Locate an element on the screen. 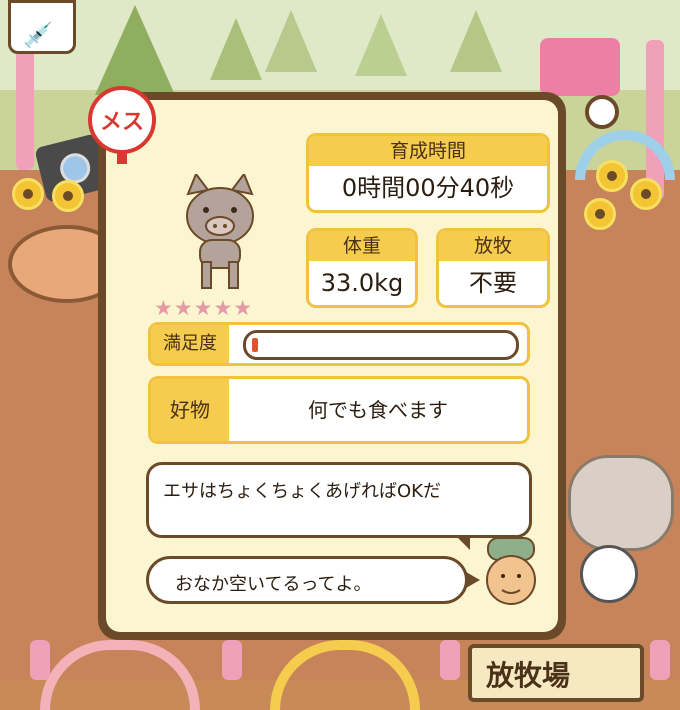 Image resolution: width=680 pixels, height=710 pixels. female-symbol-icon is located at coordinates (122, 157).